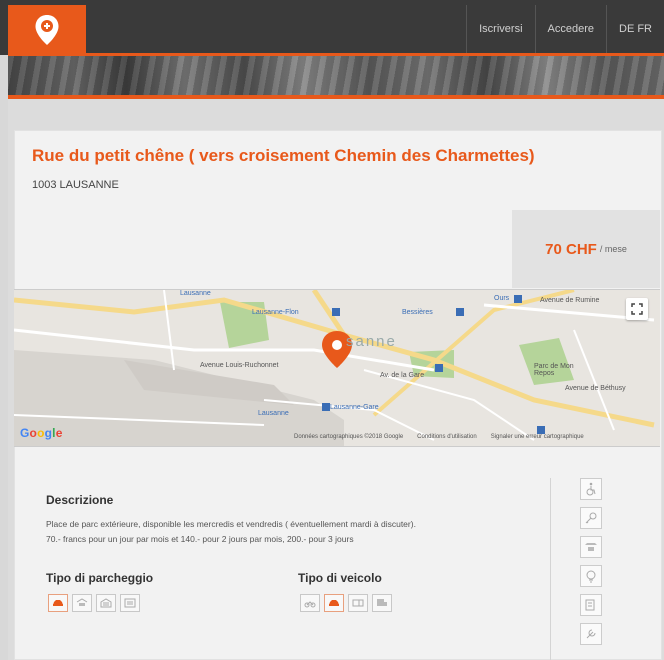 The width and height of the screenshot is (664, 660). What do you see at coordinates (500, 29) in the screenshot?
I see `nav-register-link: Iscriversi` at bounding box center [500, 29].